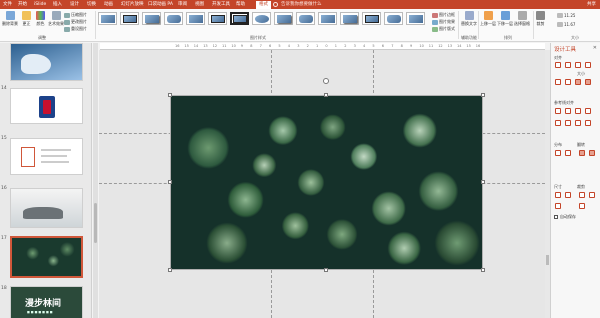 Image resolution: width=600 pixels, height=318 pixels. Describe the element at coordinates (263, 5) in the screenshot. I see `tab-format: 格式` at that location.